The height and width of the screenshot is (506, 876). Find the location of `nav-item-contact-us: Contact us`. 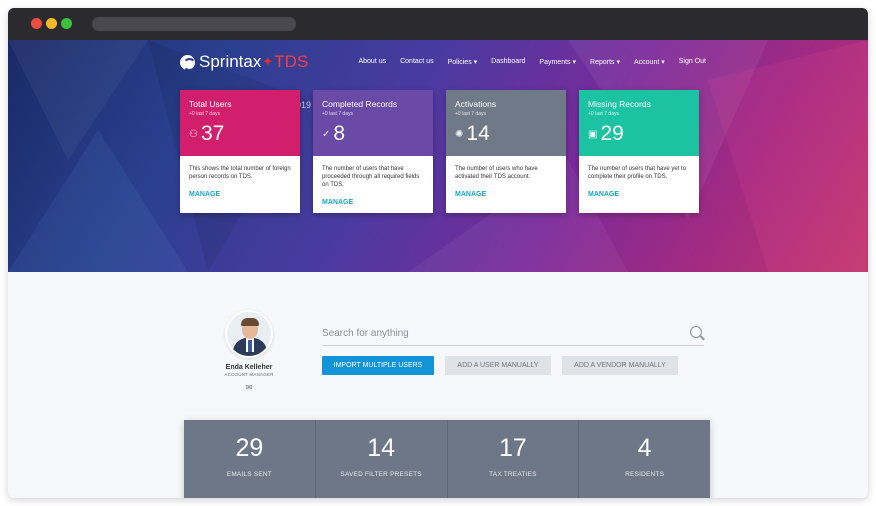

nav-item-contact-us: Contact us is located at coordinates (416, 62).